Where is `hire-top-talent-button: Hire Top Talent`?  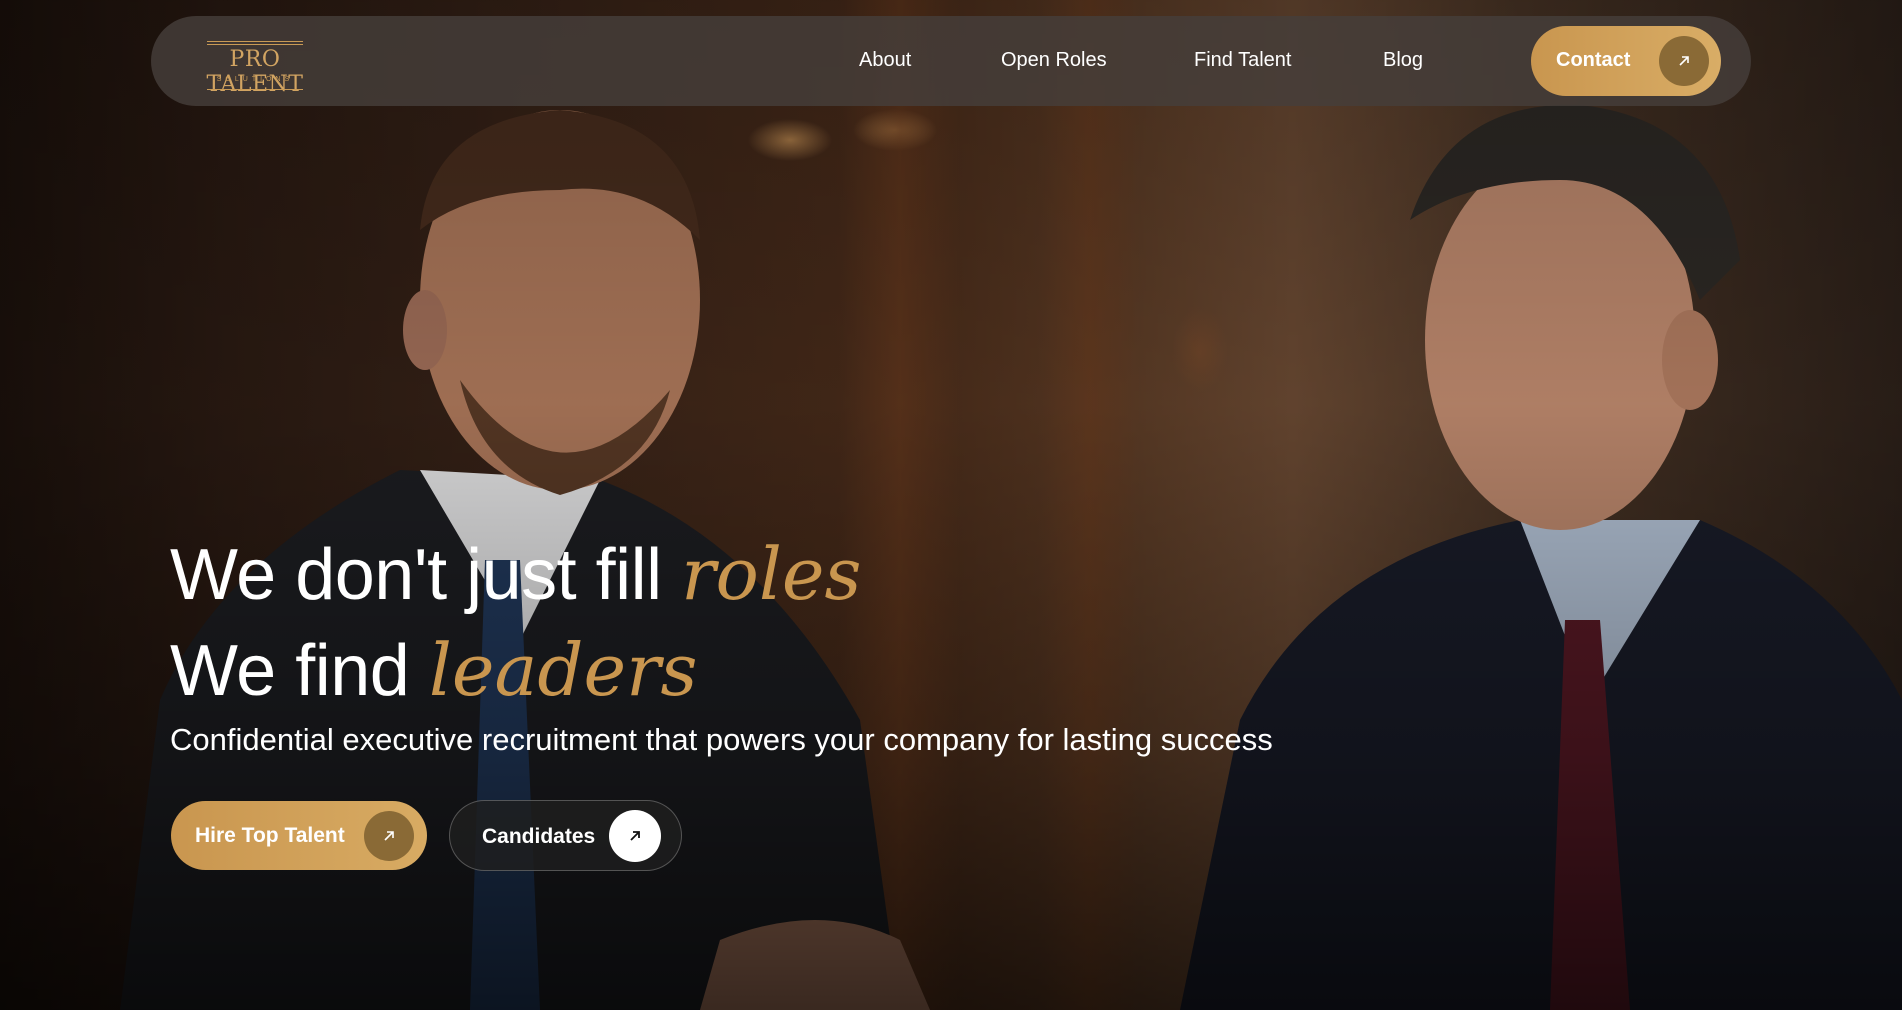
hire-top-talent-button: Hire Top Talent is located at coordinates (299, 835).